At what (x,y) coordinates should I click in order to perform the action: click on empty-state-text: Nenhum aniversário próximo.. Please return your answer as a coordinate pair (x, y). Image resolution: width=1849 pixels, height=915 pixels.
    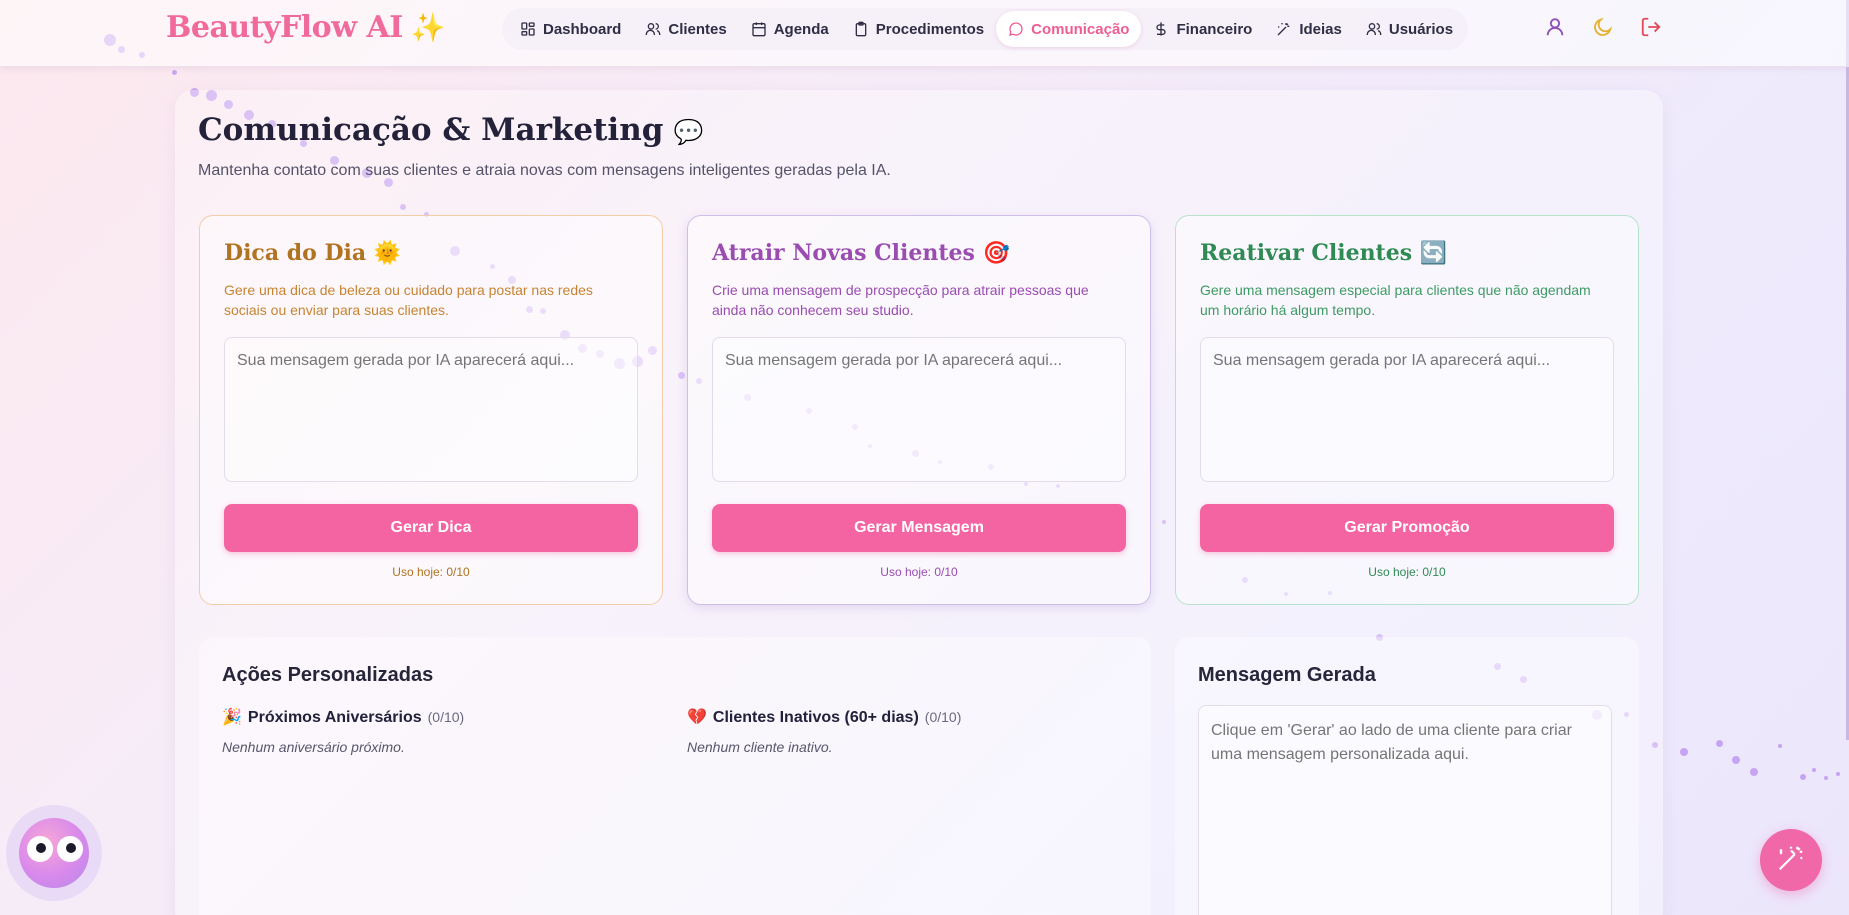
    Looking at the image, I should click on (313, 747).